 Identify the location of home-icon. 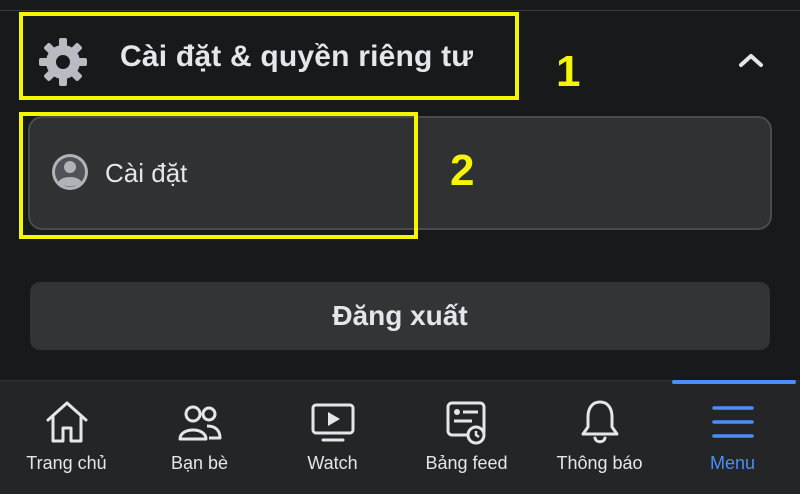
(66, 422).